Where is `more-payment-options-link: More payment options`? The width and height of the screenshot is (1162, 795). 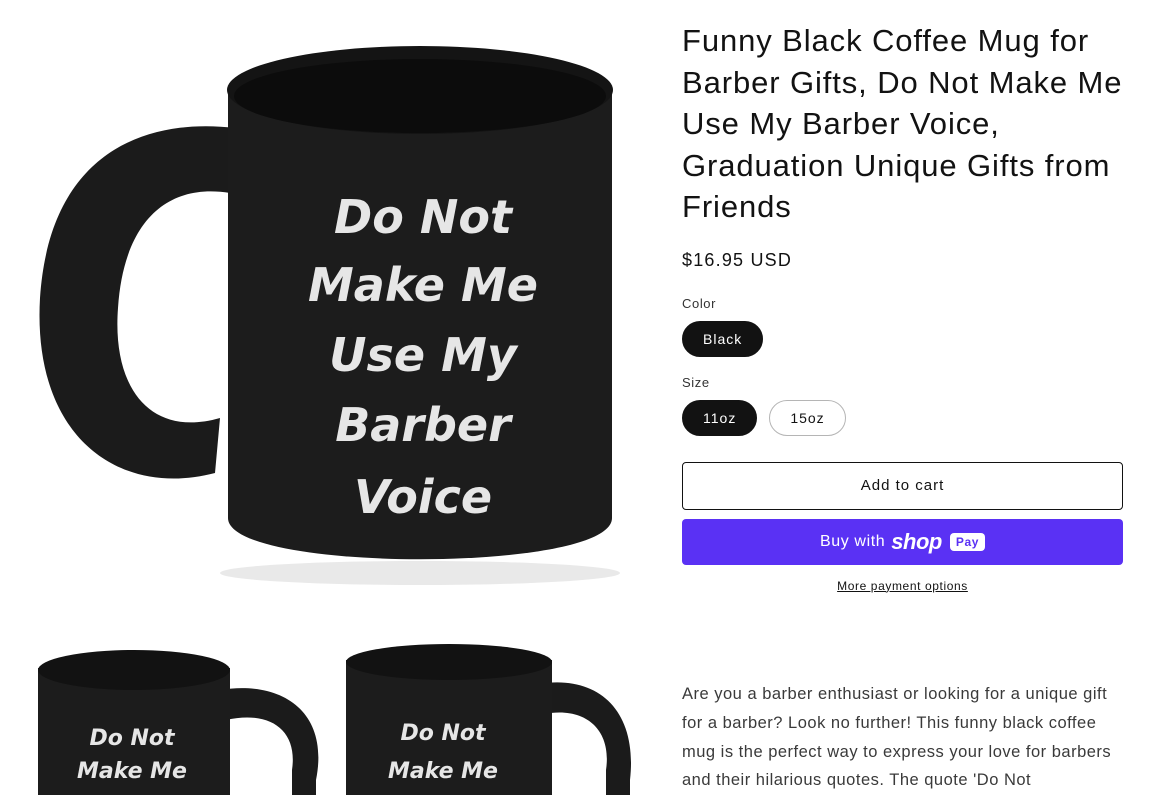 more-payment-options-link: More payment options is located at coordinates (902, 586).